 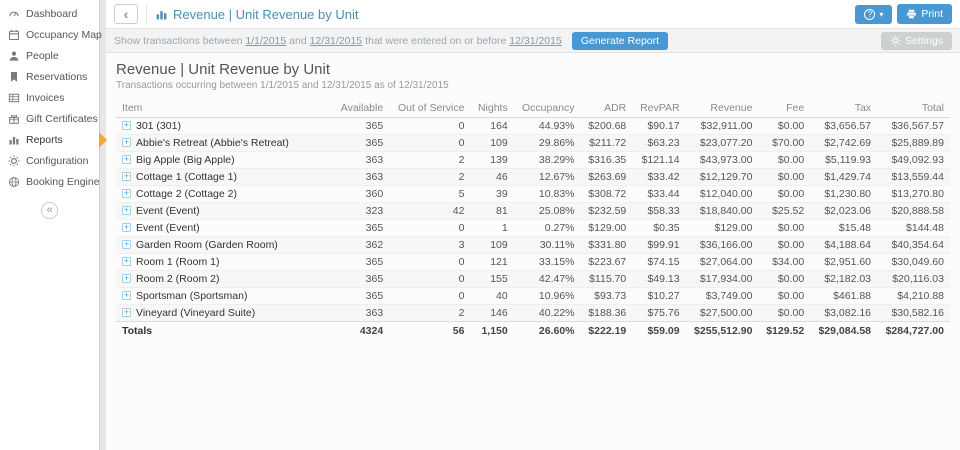 I want to click on table-cell: 25.08%, so click(x=547, y=211).